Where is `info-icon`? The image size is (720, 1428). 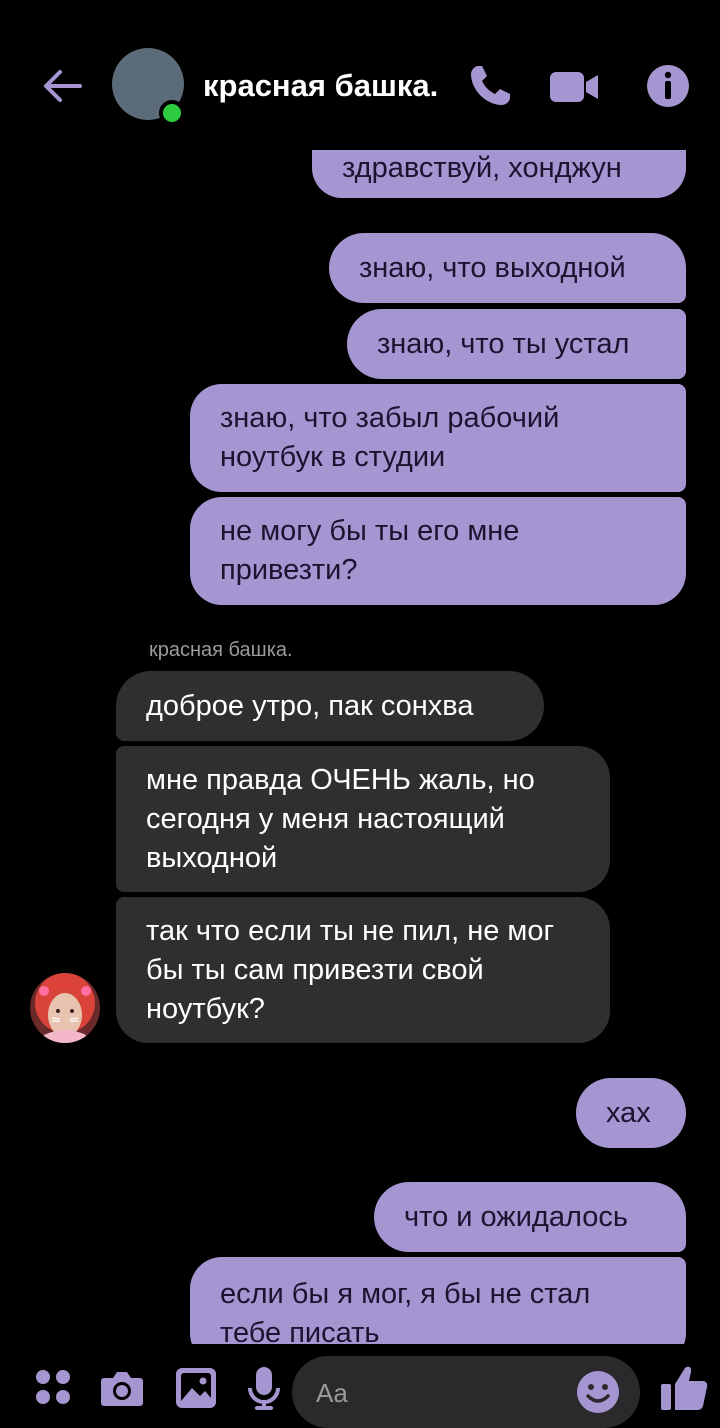
info-icon is located at coordinates (668, 86).